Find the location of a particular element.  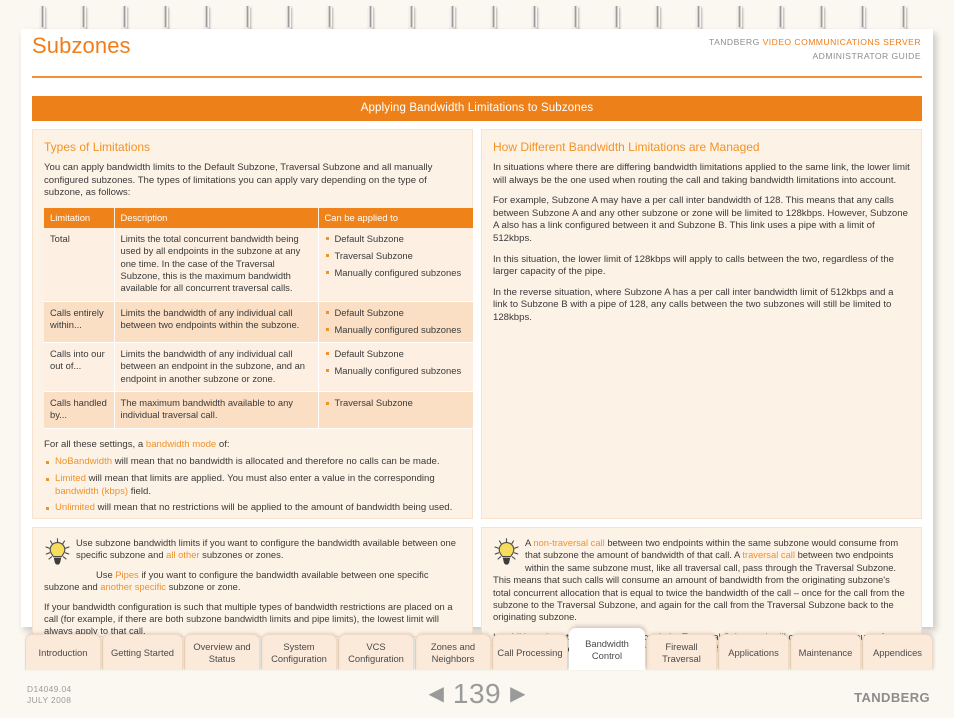

bandwidth-mode-term: Unlimited is located at coordinates (75, 508).